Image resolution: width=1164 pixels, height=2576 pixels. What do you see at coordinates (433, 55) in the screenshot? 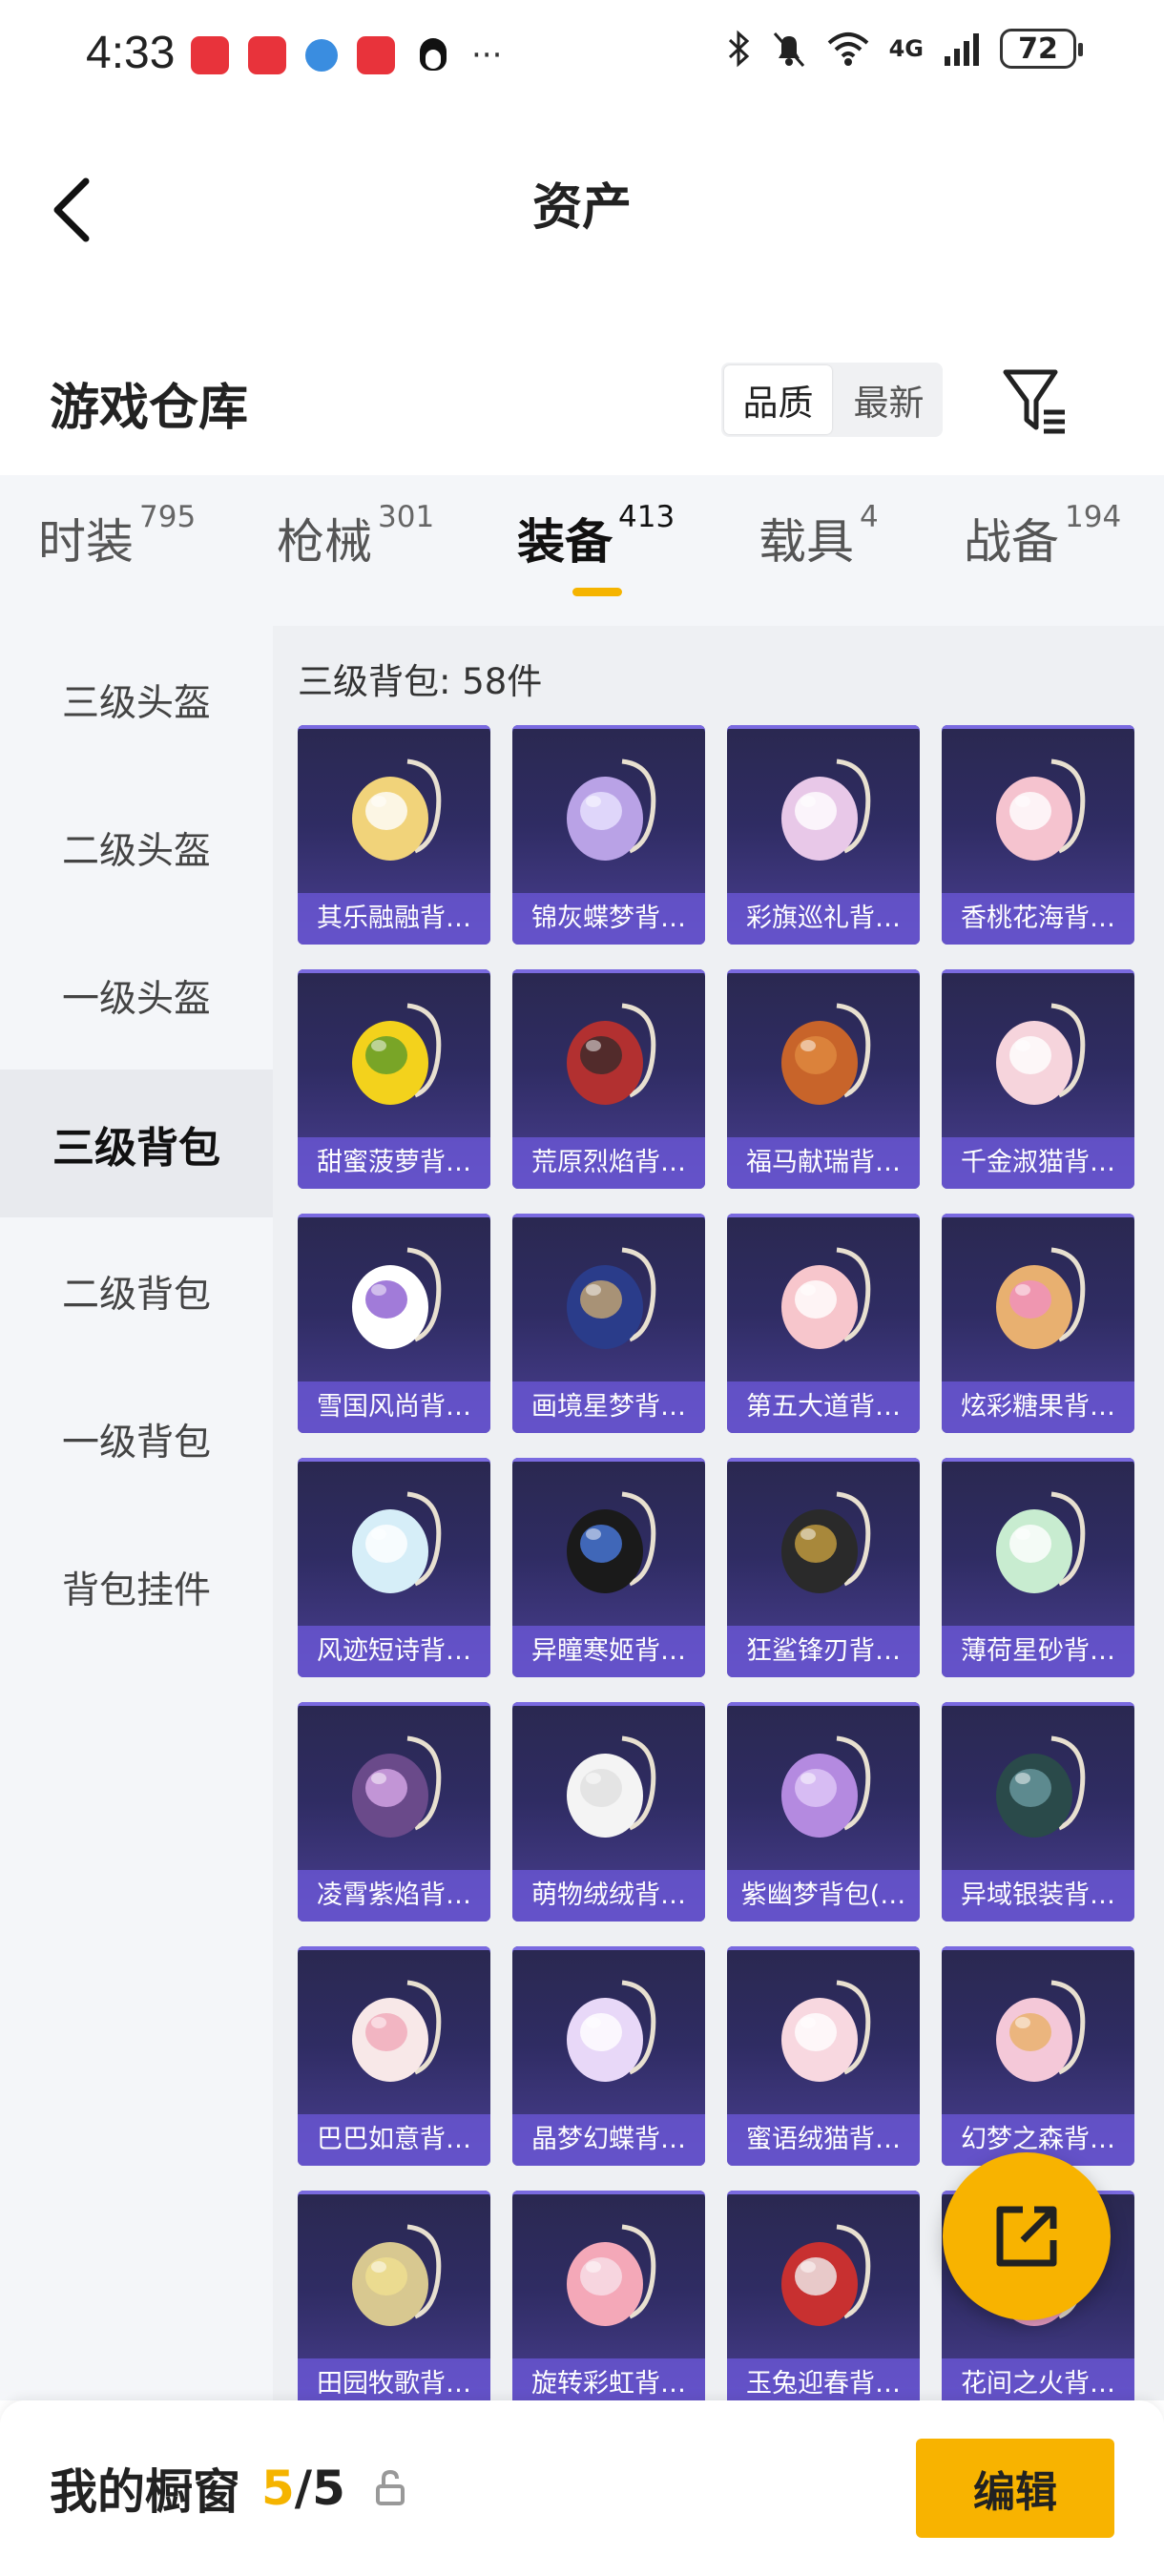
I see `qq-icon` at bounding box center [433, 55].